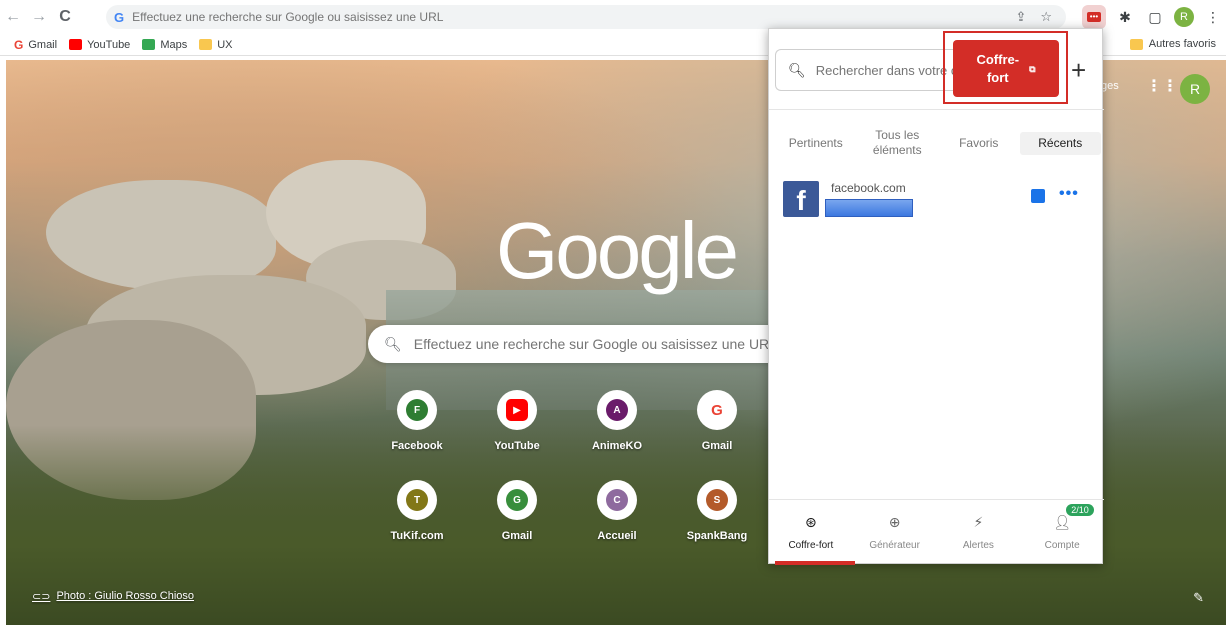 This screenshot has width=1226, height=625. Describe the element at coordinates (149, 44) in the screenshot. I see `maps-icon` at that location.